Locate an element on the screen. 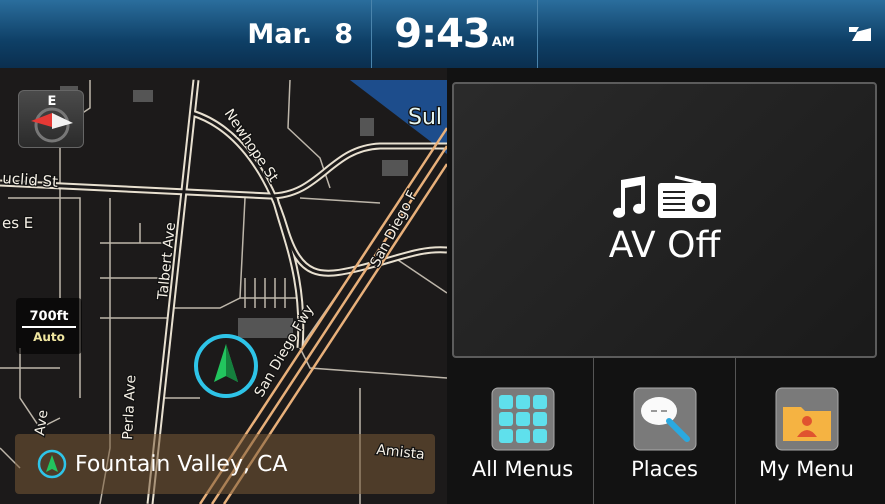  shortcut-button: My Menu is located at coordinates (806, 431).